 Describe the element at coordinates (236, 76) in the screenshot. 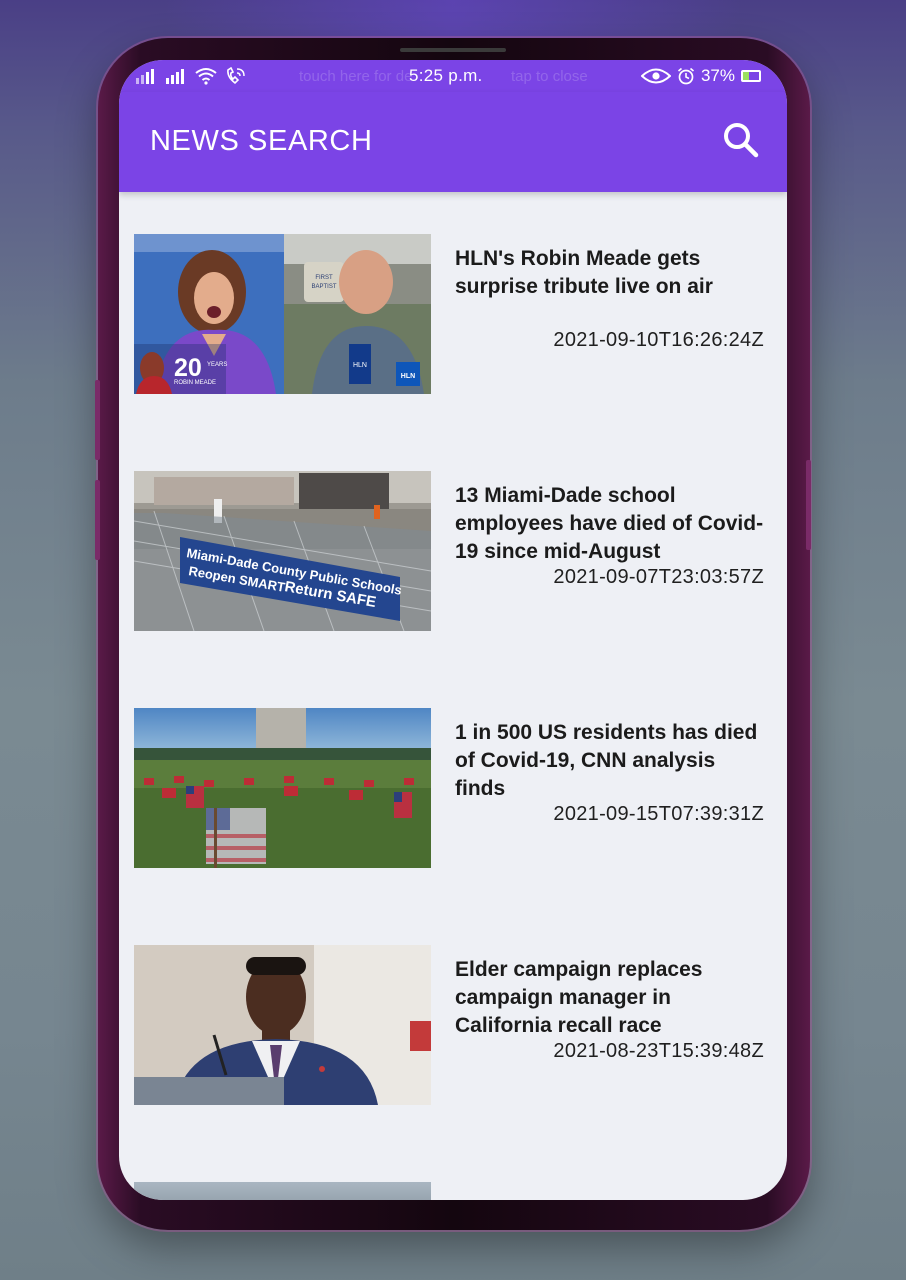

I see `wifi-calling-icon` at that location.